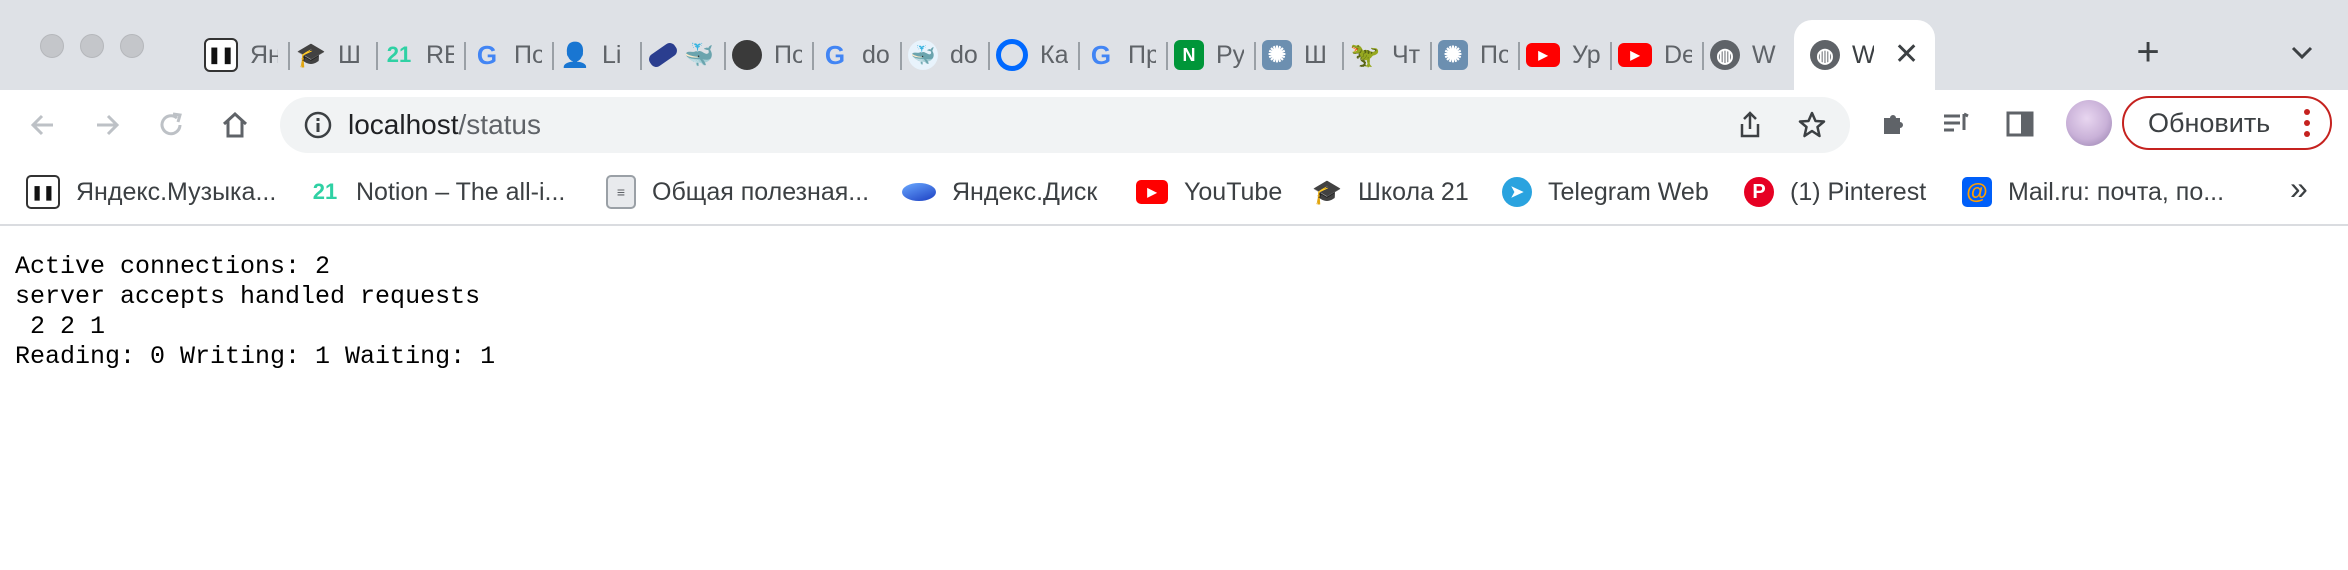 The width and height of the screenshot is (2348, 570). Describe the element at coordinates (132, 46) in the screenshot. I see `window-zoom-button` at that location.